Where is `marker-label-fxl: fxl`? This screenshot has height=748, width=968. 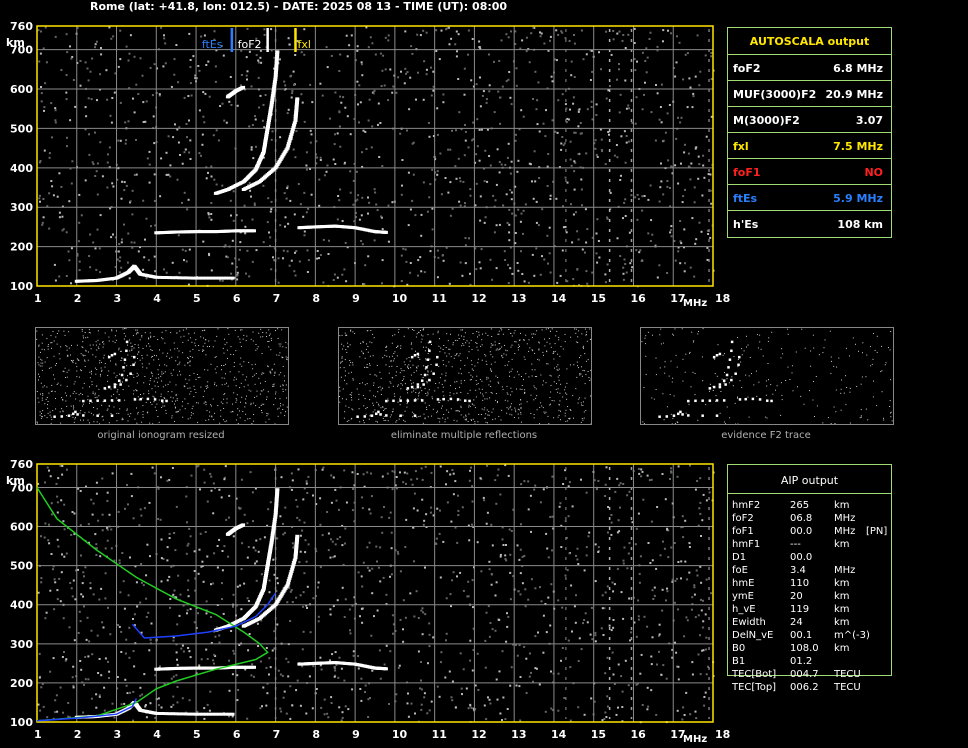 marker-label-fxl: fxl is located at coordinates (303, 44).